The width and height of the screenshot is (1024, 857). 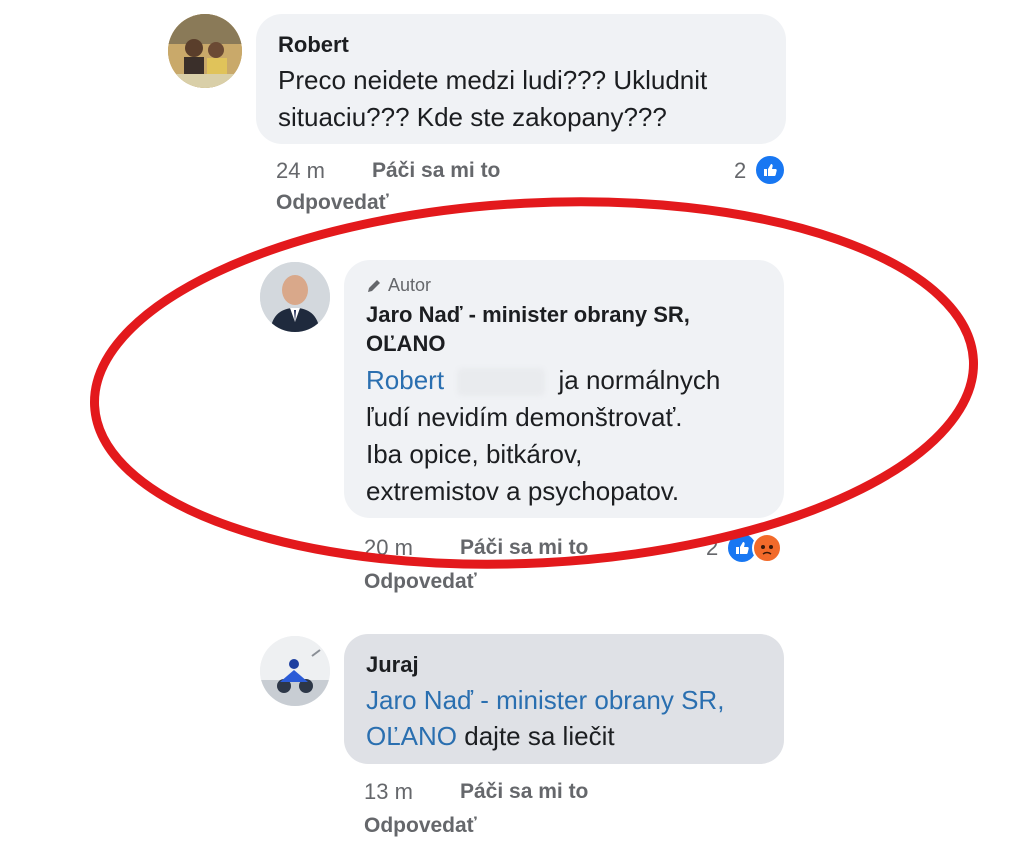 What do you see at coordinates (545, 700) in the screenshot?
I see `mention-link: Jaro Naď - minister obrany SR,` at bounding box center [545, 700].